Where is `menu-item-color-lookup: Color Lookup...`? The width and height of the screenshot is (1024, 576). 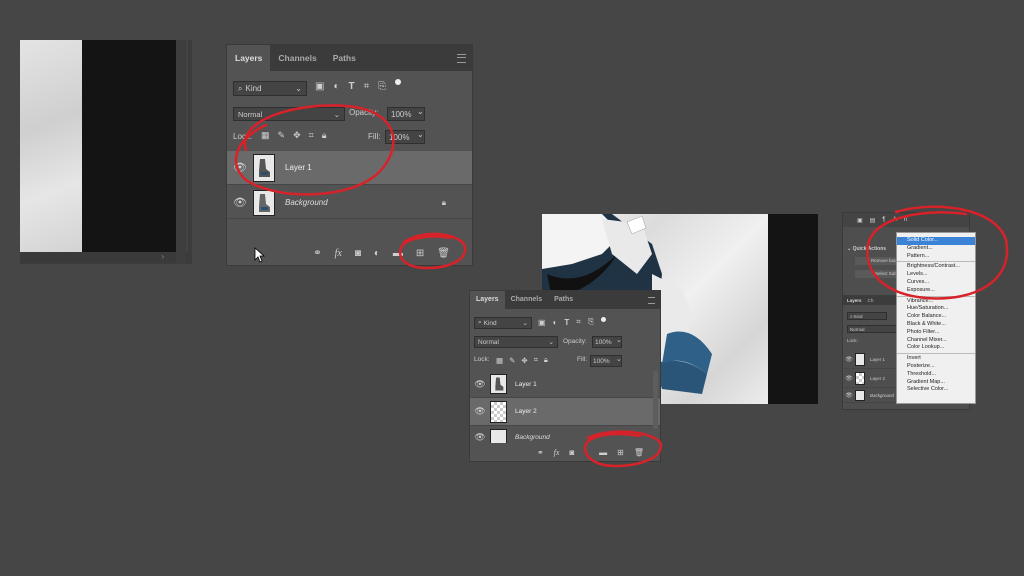
menu-item-color-lookup: Color Lookup... is located at coordinates (936, 348).